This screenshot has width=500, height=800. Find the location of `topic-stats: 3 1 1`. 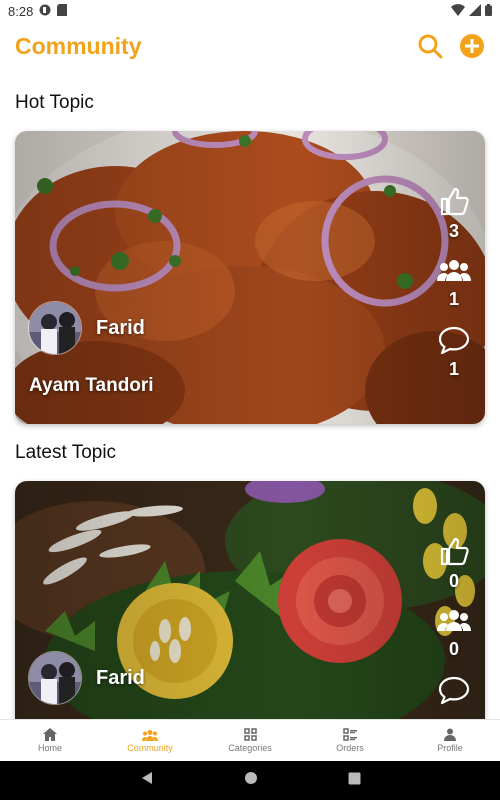

topic-stats: 3 1 1 is located at coordinates (454, 283).